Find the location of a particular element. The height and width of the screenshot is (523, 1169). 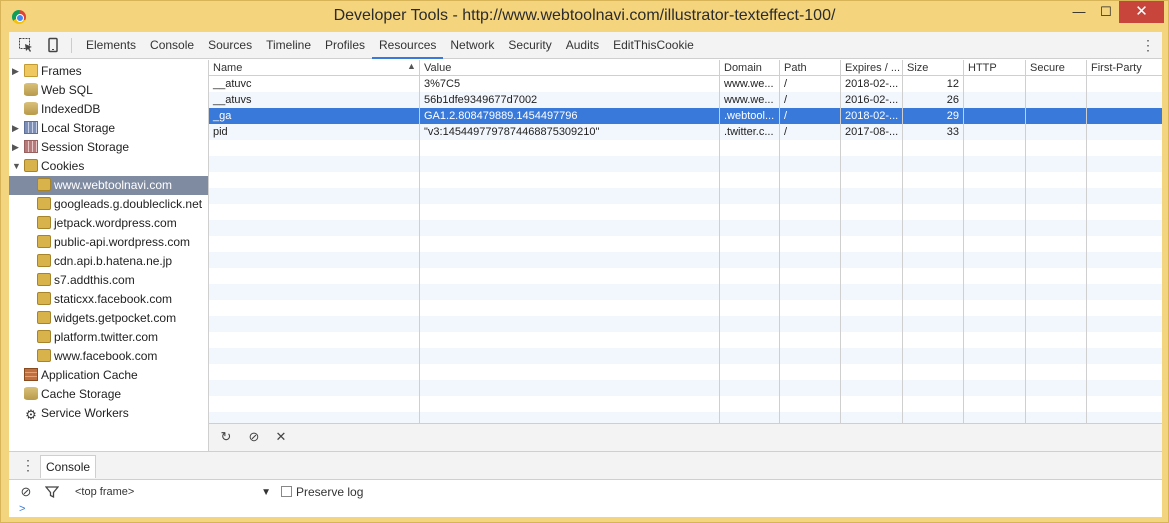

sidebar-item-cache-storage: Cache Storage is located at coordinates (72, 394).